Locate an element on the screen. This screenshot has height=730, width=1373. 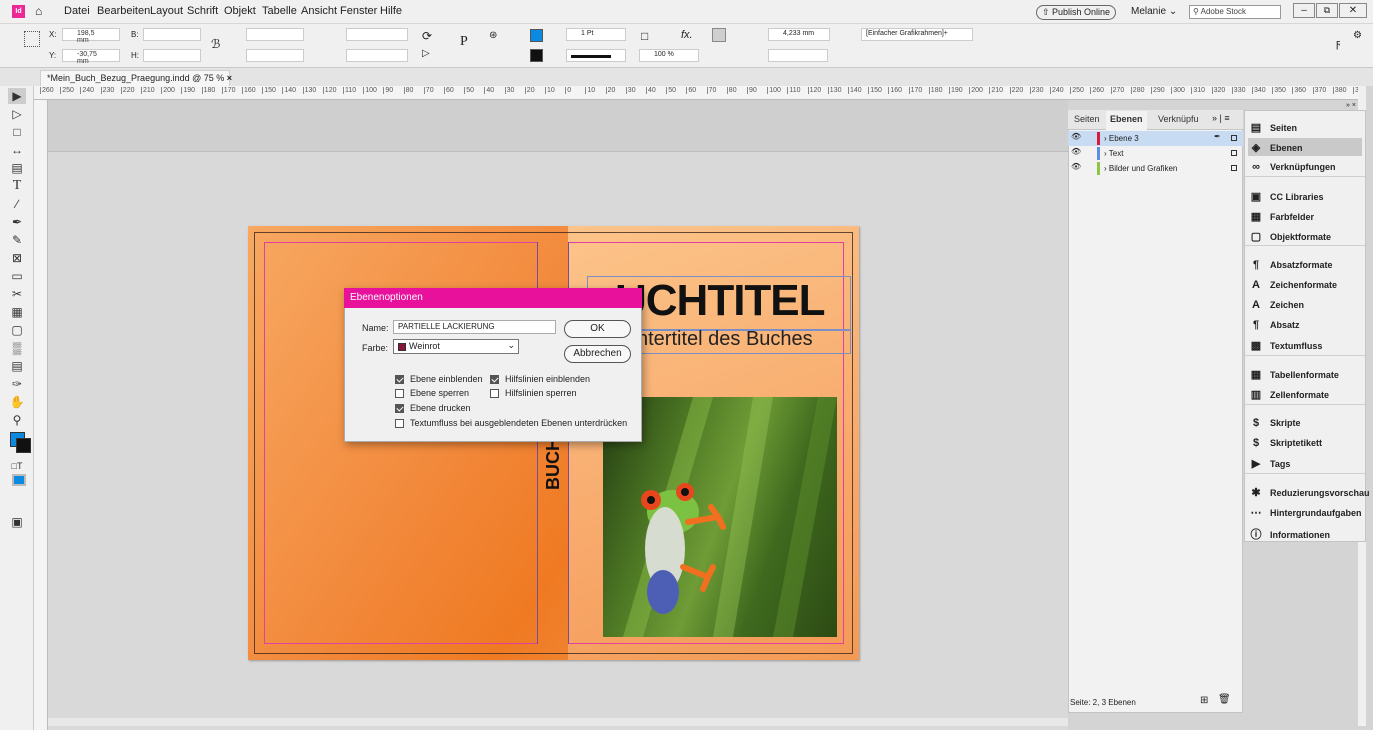
y-position-field: -30,75 mm is located at coordinates (91, 57).